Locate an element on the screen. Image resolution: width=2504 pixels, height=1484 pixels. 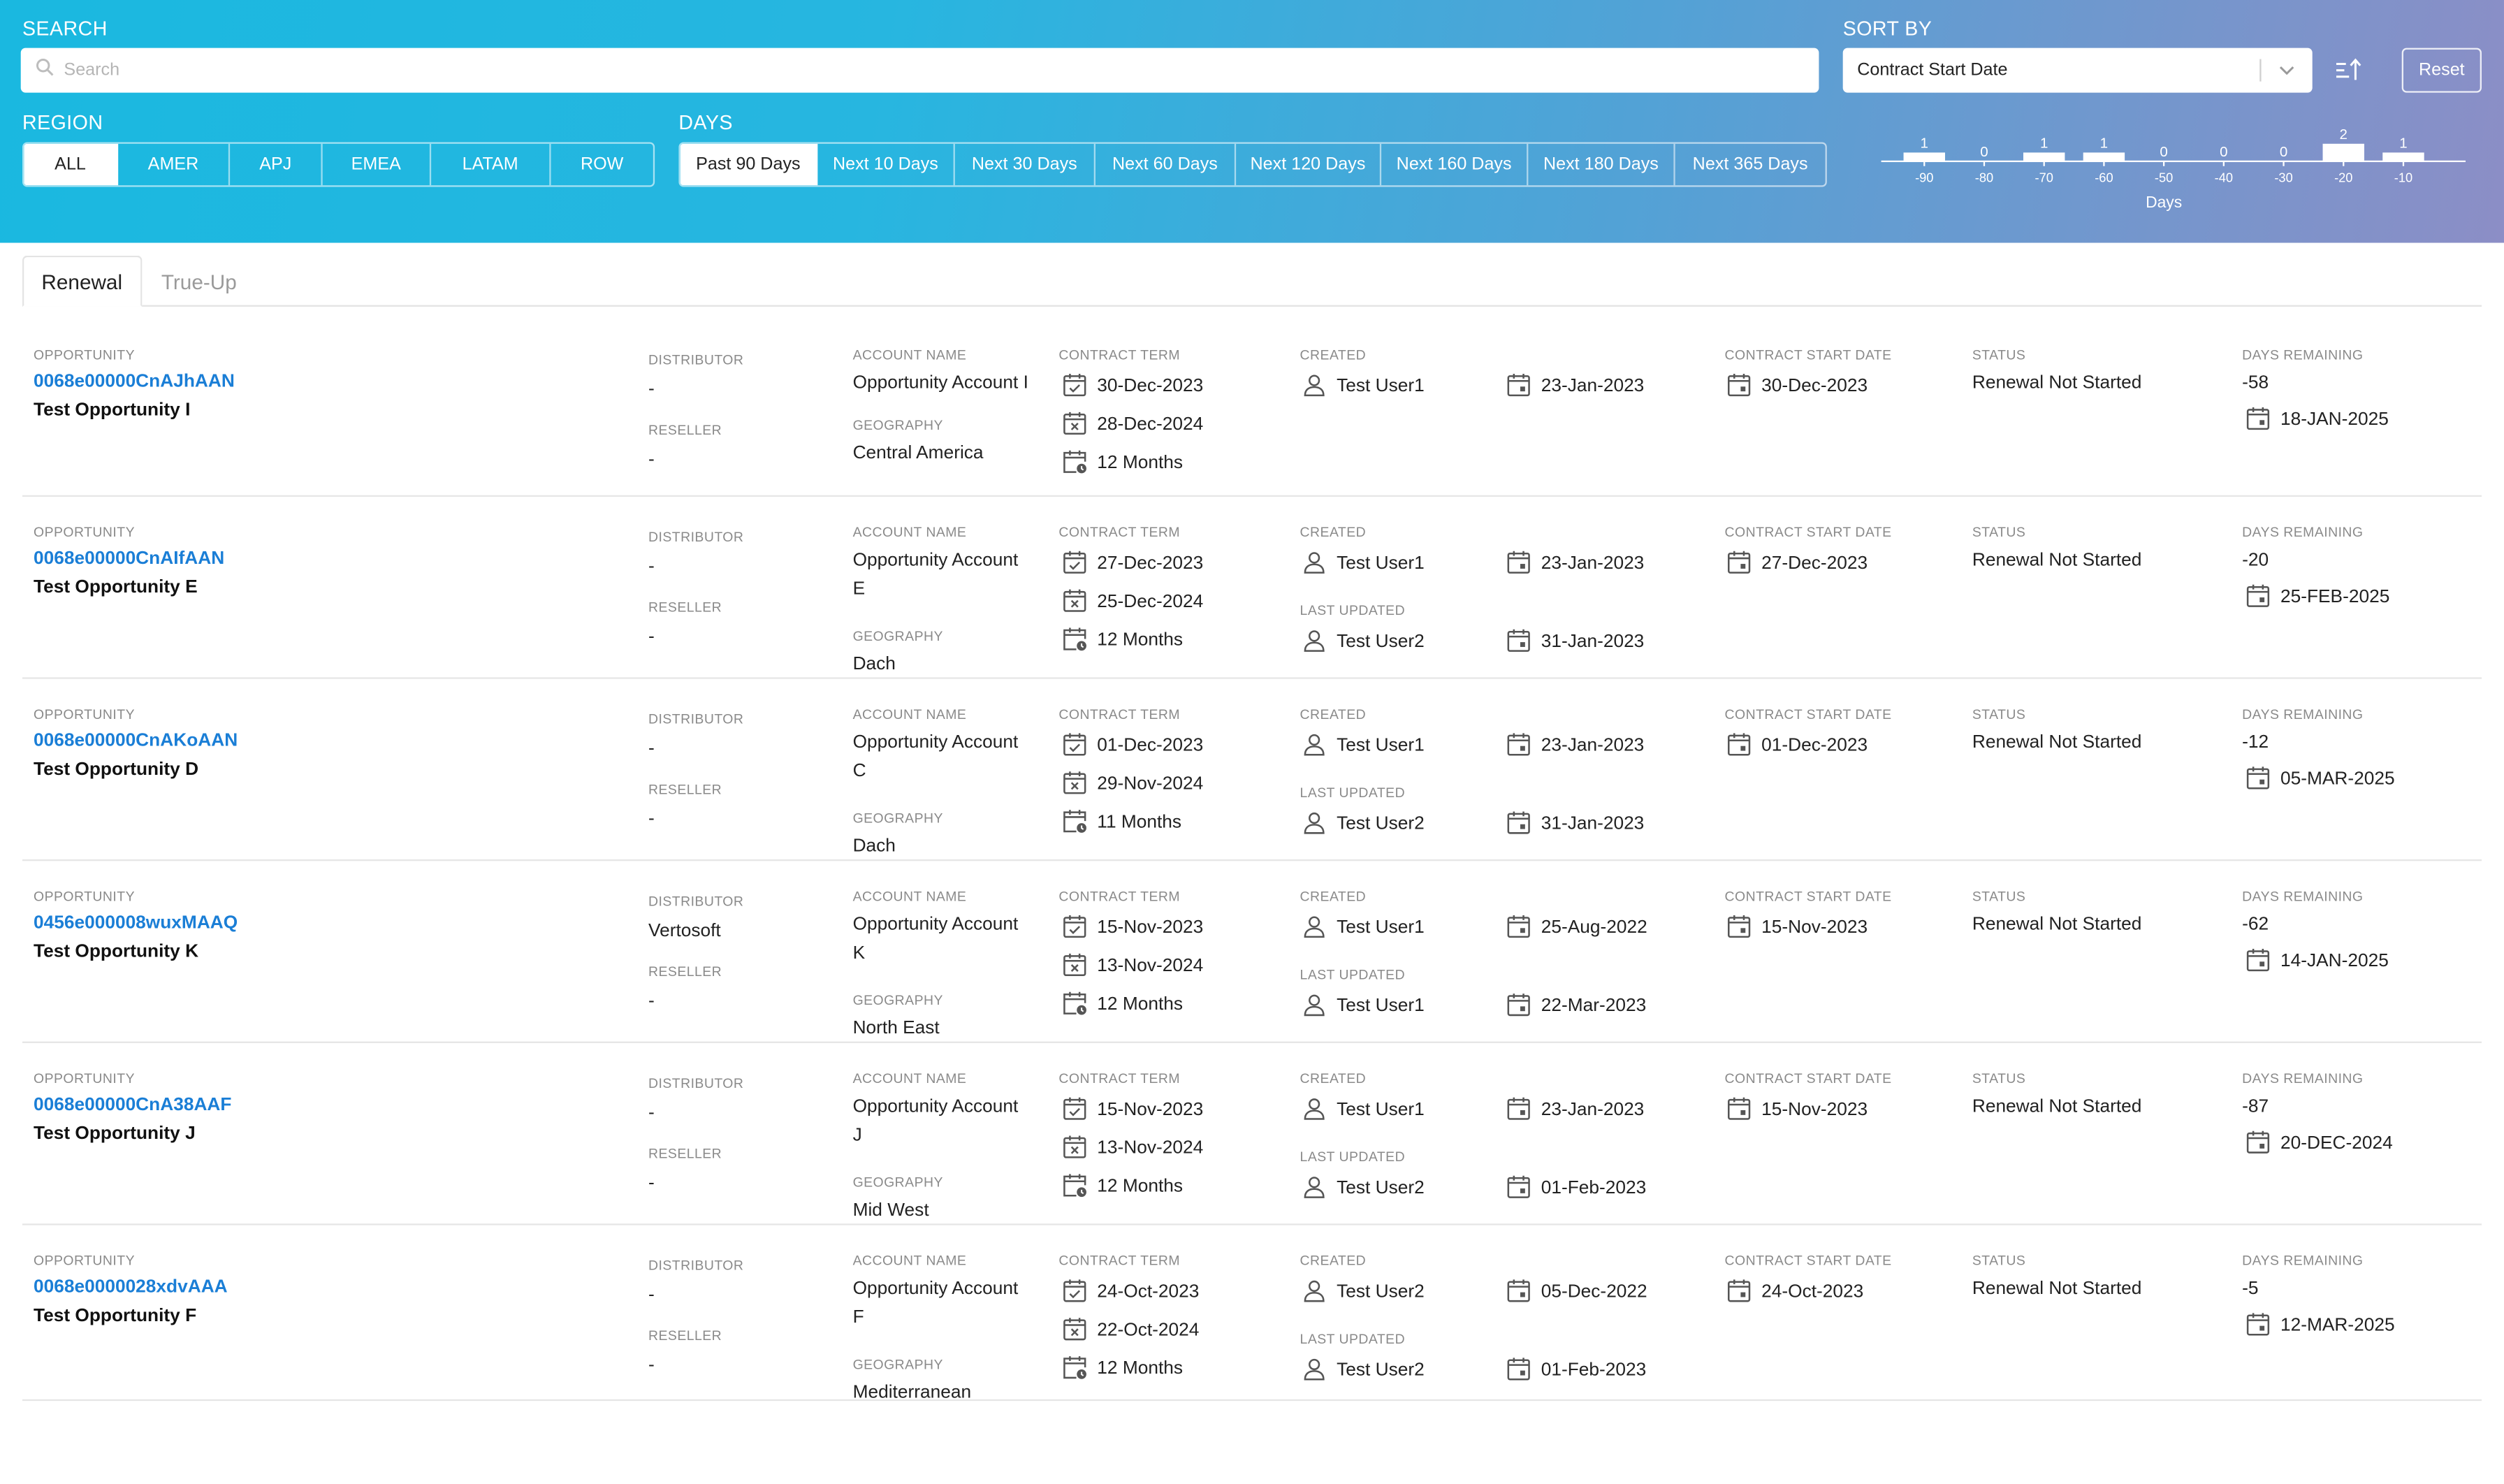
region-option-all: ALL is located at coordinates (71, 164).